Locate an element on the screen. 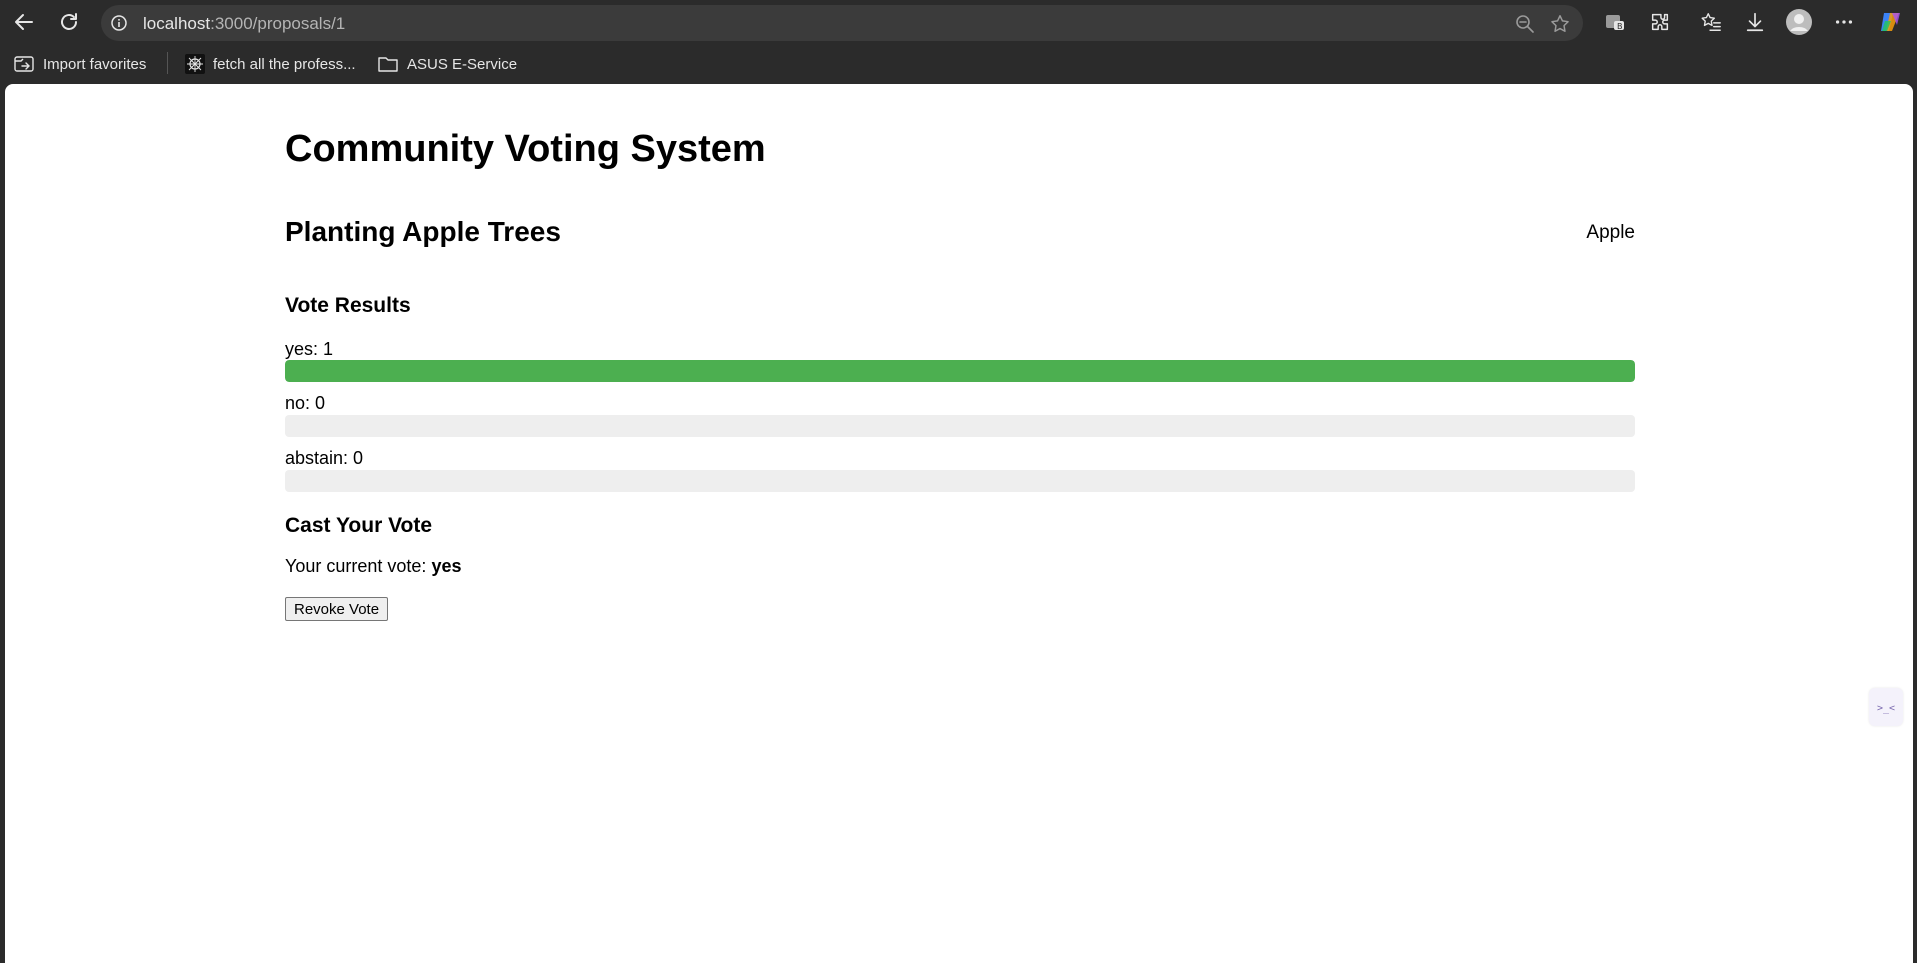 The height and width of the screenshot is (963, 1917). svg-text: B is located at coordinates (1620, 26).